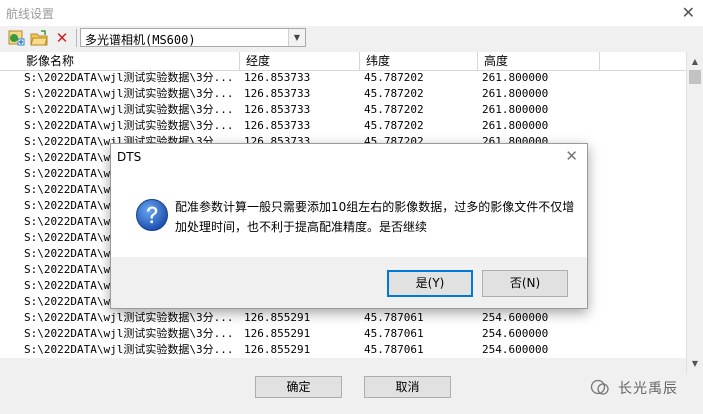 The height and width of the screenshot is (414, 703). What do you see at coordinates (695, 77) in the screenshot?
I see `scroll-thumb` at bounding box center [695, 77].